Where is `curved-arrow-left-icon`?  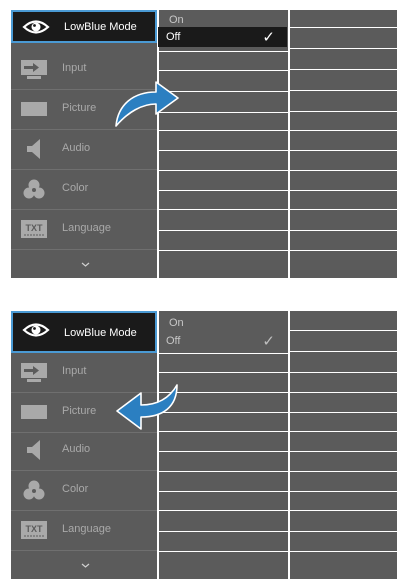 curved-arrow-left-icon is located at coordinates (147, 407).